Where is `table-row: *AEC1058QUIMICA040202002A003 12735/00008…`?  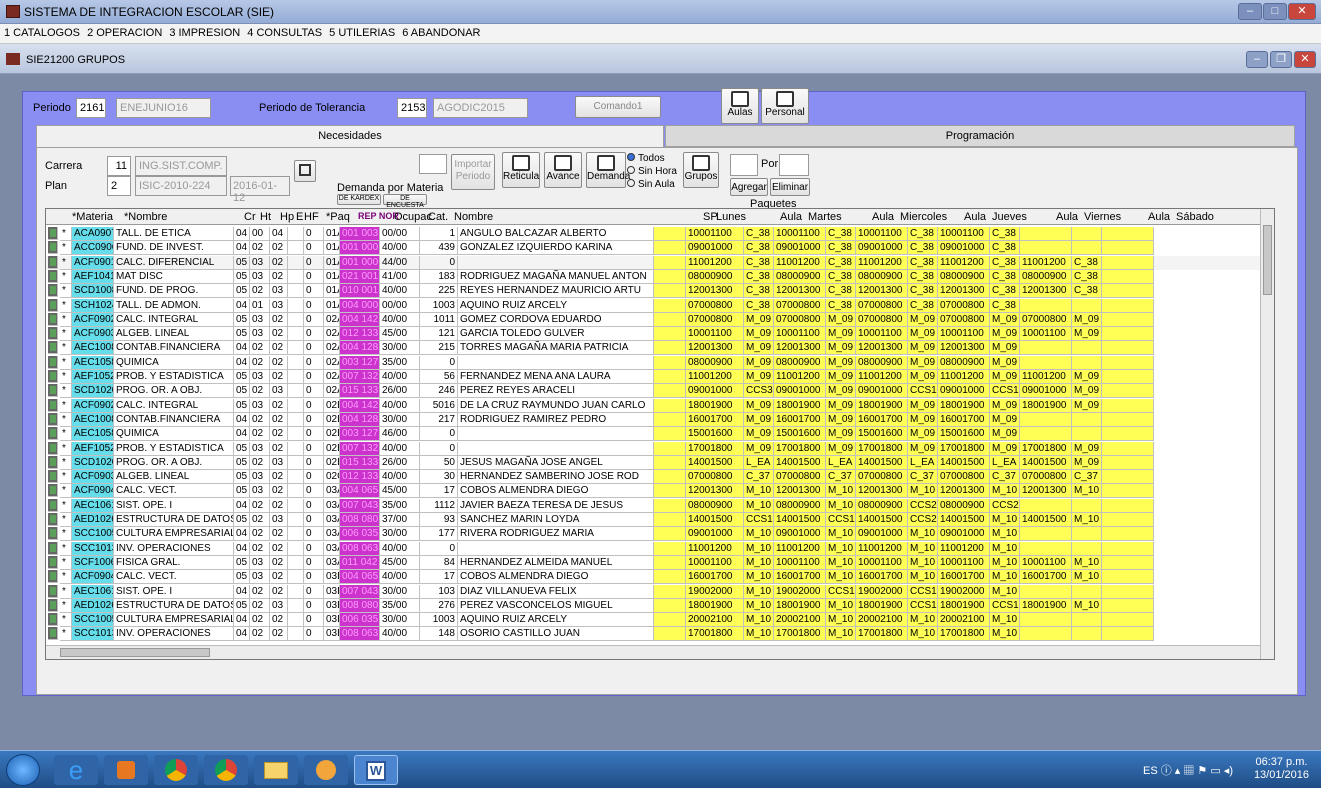 table-row: *AEC1058QUIMICA040202002A003 12735/00008… is located at coordinates (658, 362).